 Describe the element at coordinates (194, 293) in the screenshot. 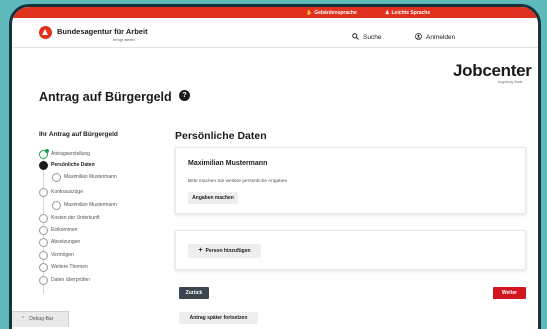

I see `back-button: Zurück` at that location.